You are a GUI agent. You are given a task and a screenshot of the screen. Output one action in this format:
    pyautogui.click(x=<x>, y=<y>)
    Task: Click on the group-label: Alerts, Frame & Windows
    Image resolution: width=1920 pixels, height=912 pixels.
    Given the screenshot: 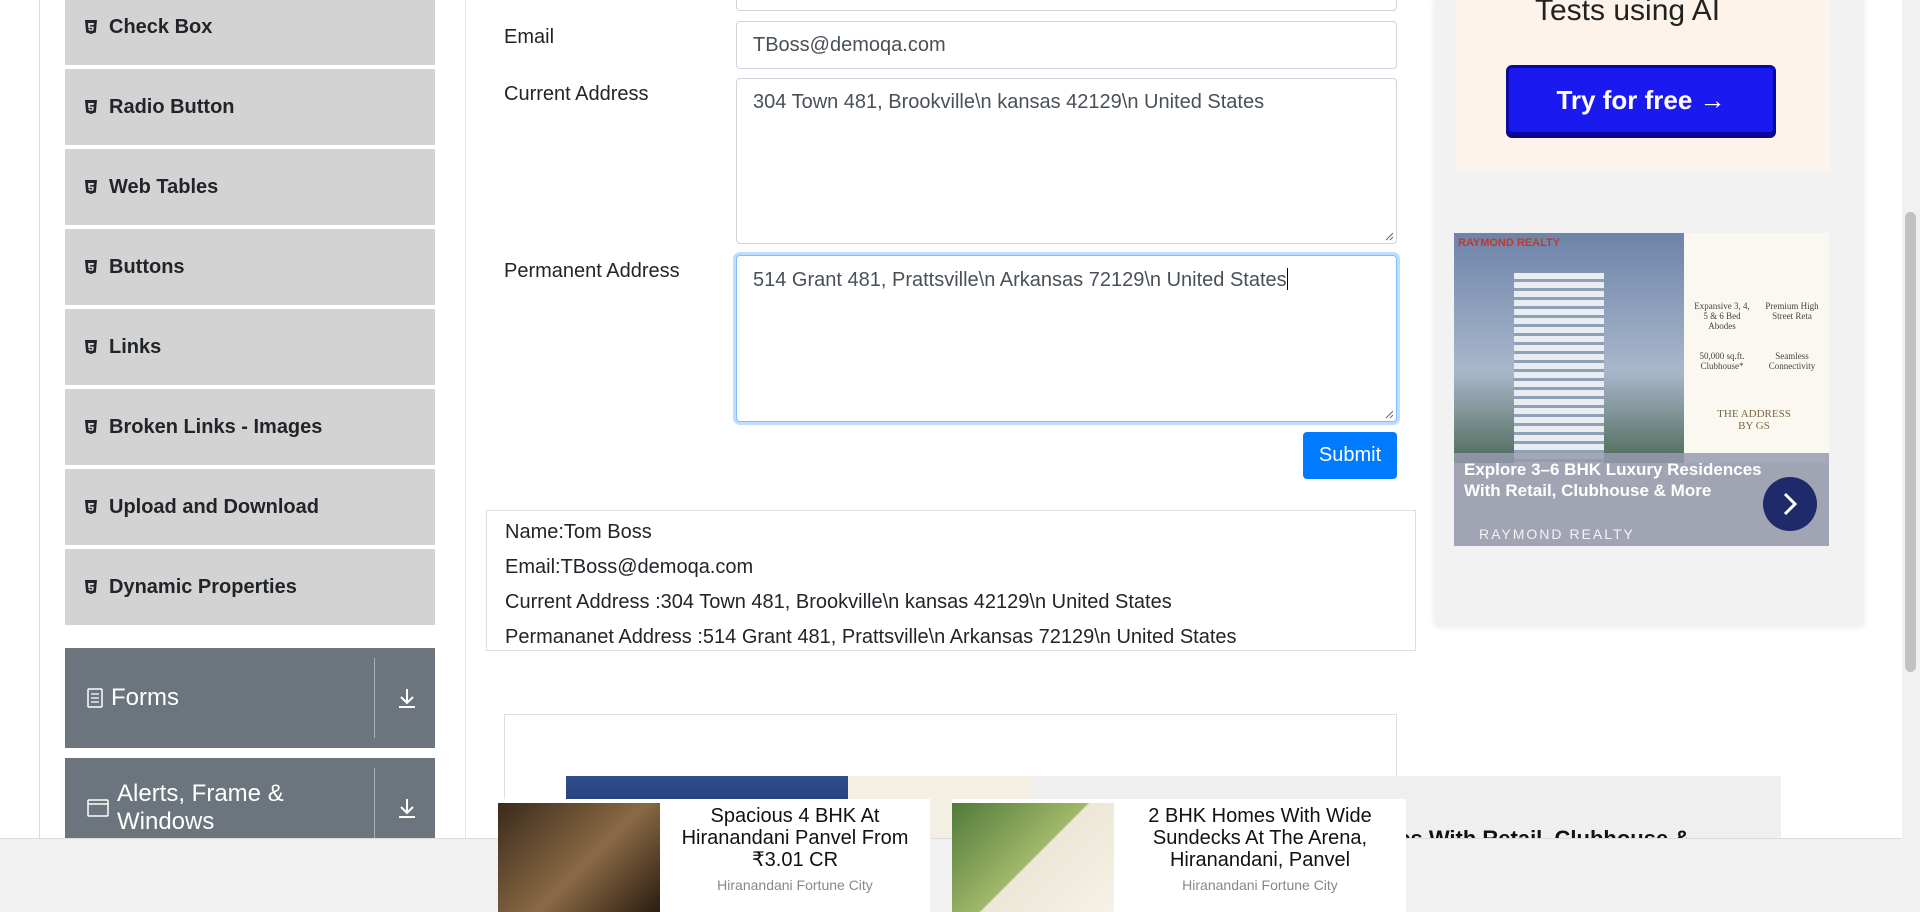 What is the action you would take?
    pyautogui.click(x=200, y=807)
    